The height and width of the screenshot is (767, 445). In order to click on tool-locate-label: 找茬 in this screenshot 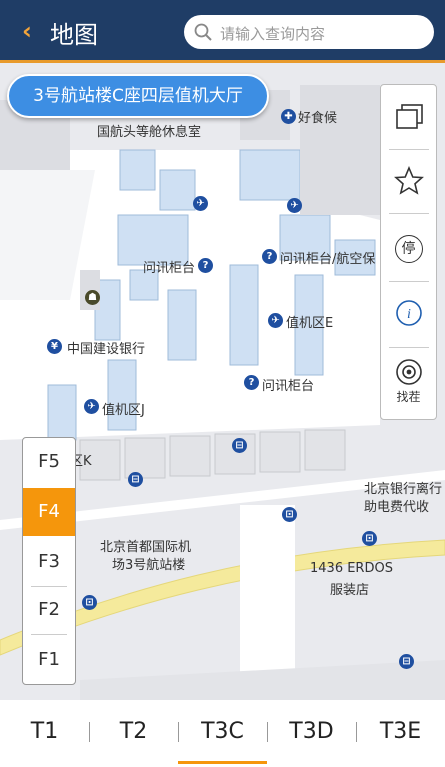, I will do `click(408, 396)`.